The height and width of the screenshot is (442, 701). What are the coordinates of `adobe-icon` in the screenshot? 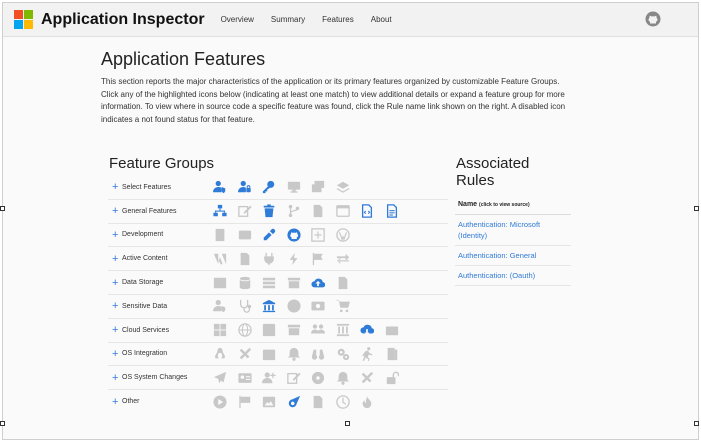 It's located at (220, 259).